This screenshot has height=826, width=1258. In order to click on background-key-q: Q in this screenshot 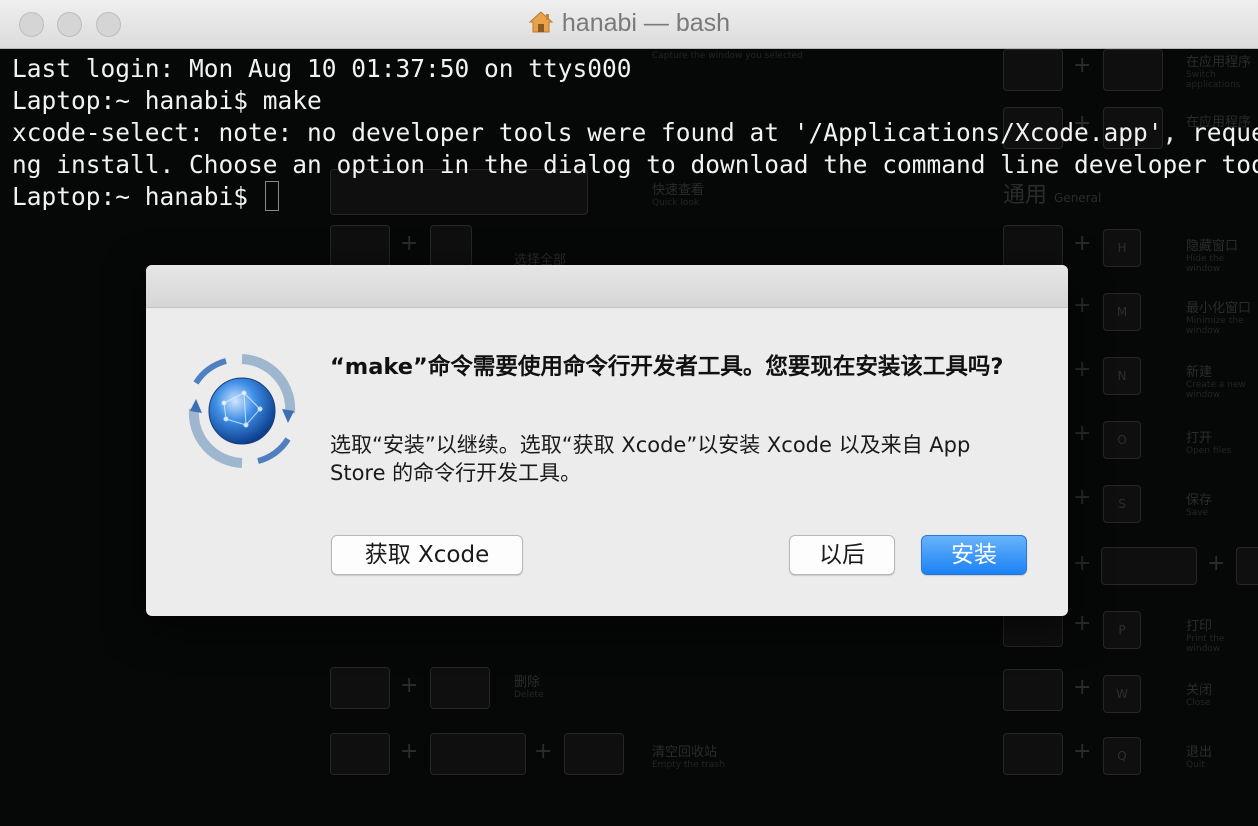, I will do `click(1122, 756)`.